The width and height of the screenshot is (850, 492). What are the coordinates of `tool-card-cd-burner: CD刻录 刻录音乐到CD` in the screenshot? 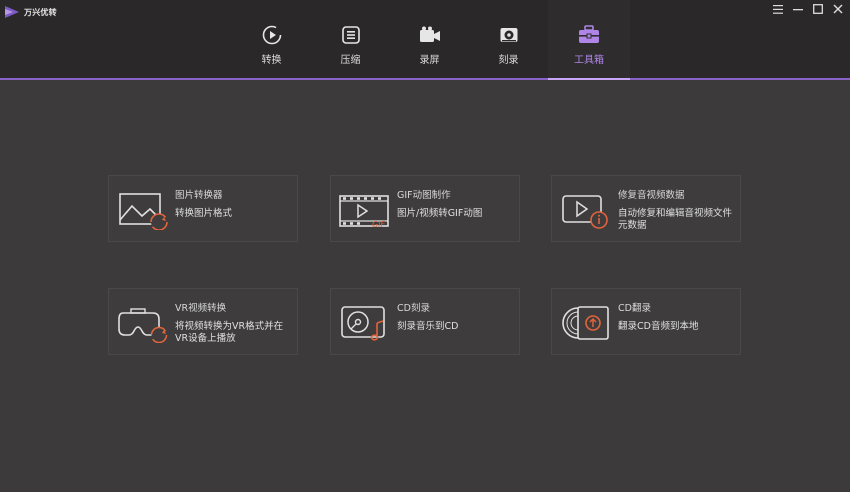 It's located at (425, 321).